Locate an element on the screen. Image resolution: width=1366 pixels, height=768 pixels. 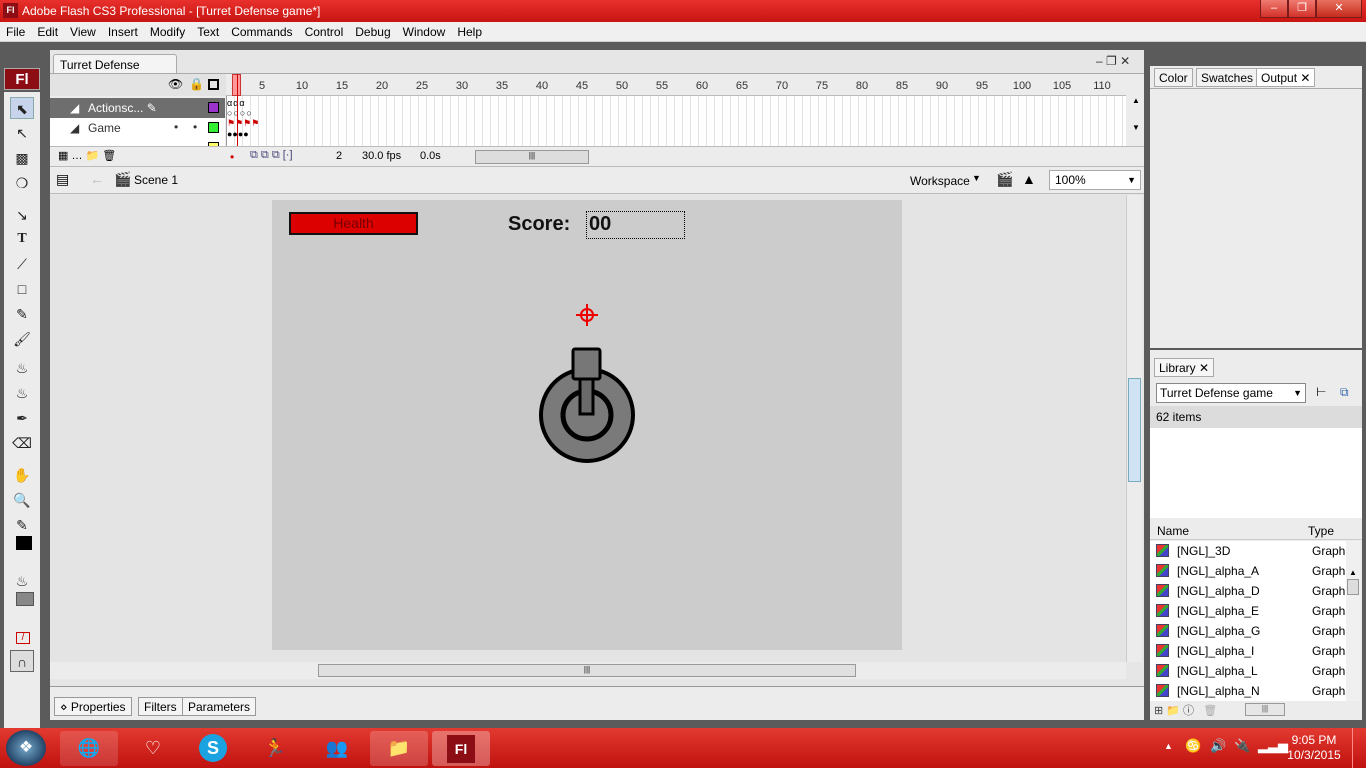
back-arrow-icon: ← is located at coordinates (97, 179).